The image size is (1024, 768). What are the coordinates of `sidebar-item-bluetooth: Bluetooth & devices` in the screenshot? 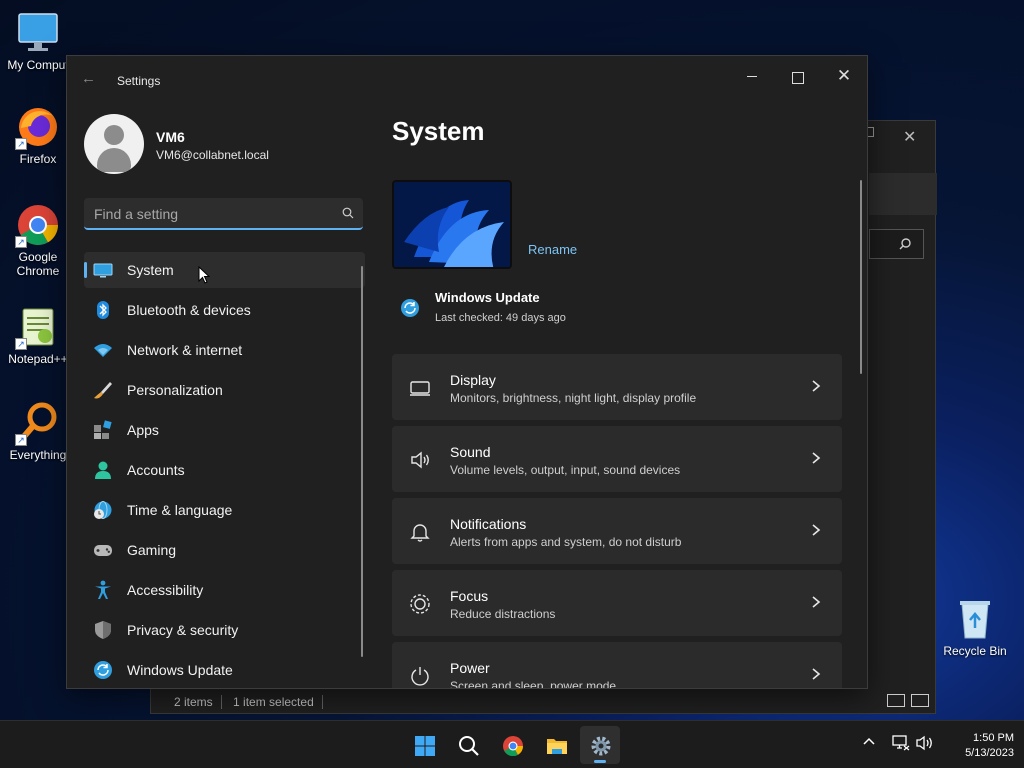 It's located at (224, 310).